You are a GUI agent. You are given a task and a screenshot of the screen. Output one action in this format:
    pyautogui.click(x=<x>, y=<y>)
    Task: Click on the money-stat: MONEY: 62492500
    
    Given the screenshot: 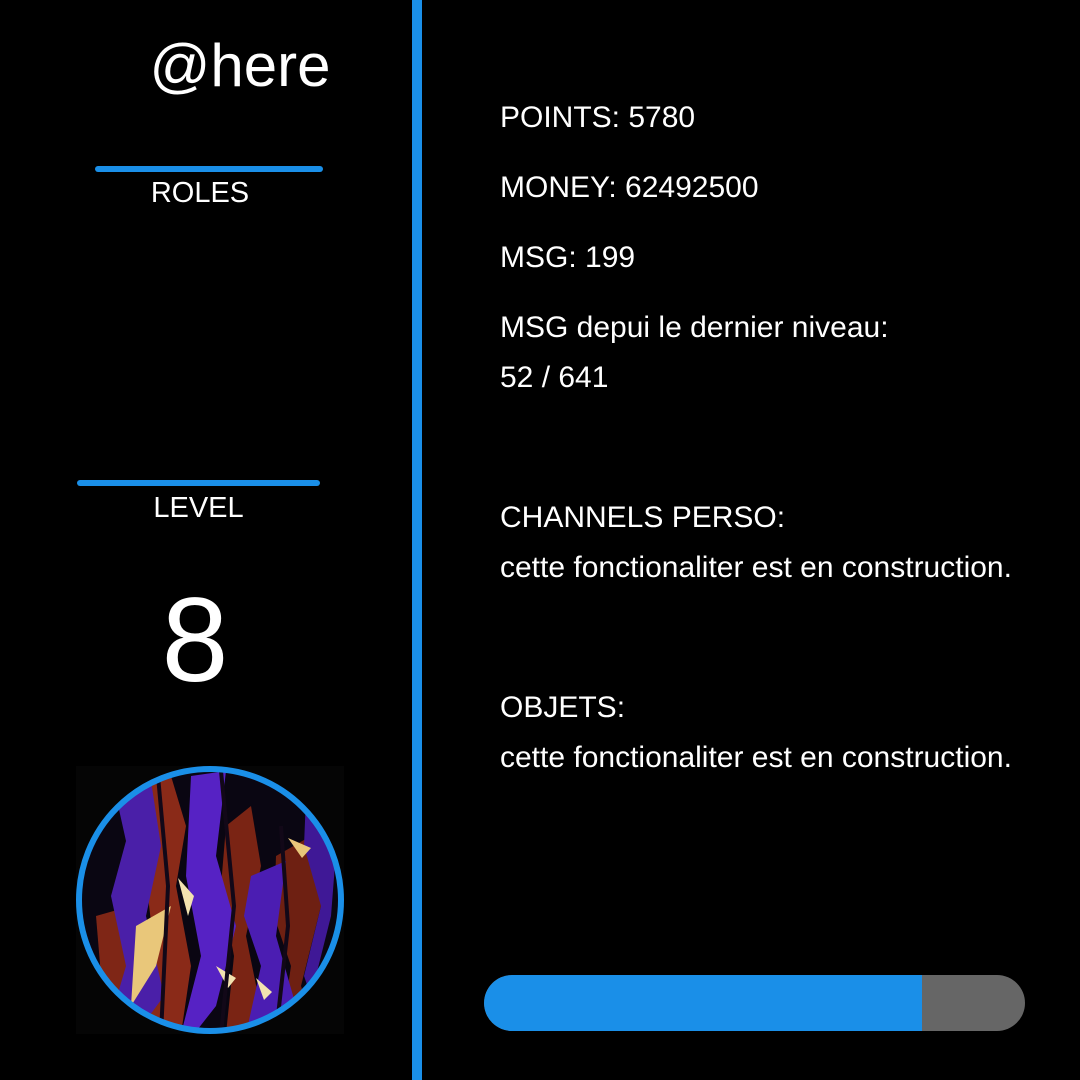 What is the action you would take?
    pyautogui.click(x=629, y=187)
    